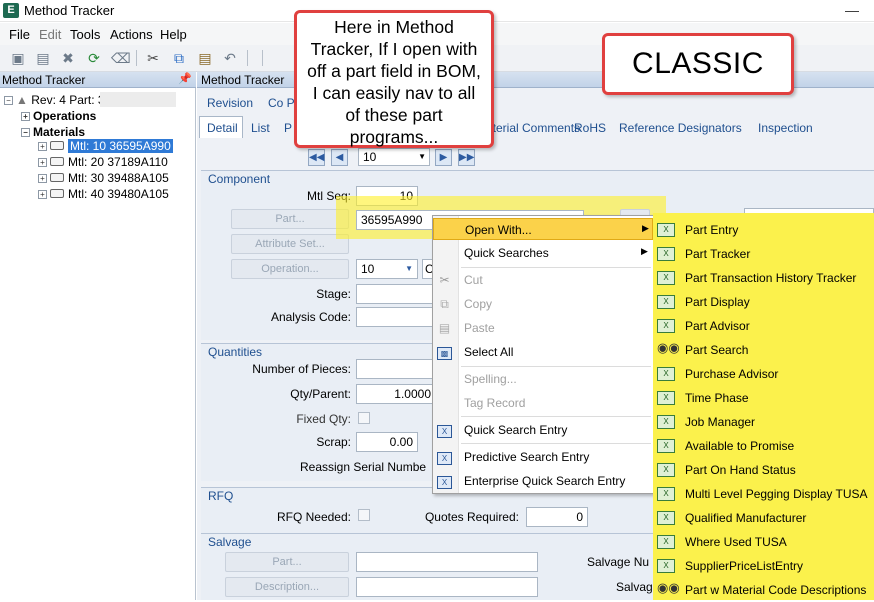  What do you see at coordinates (763, 494) in the screenshot?
I see `submenu-item-multi-level-pegging: X Multi Level Pegging Display TUSA` at bounding box center [763, 494].